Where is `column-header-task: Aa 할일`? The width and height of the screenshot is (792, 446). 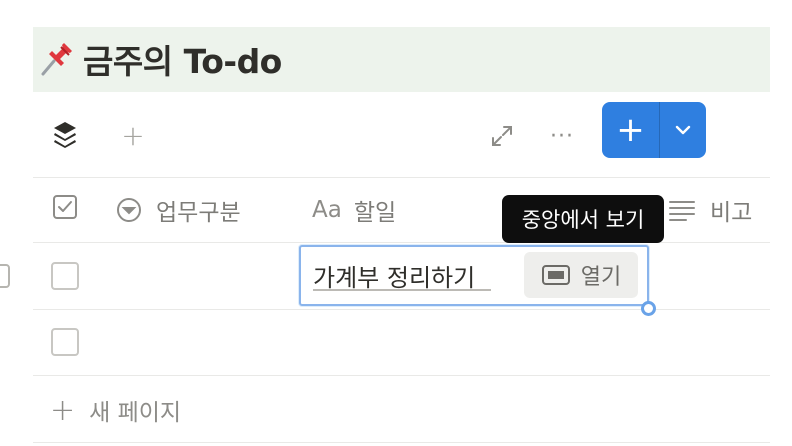
column-header-task: Aa 할일 is located at coordinates (354, 210).